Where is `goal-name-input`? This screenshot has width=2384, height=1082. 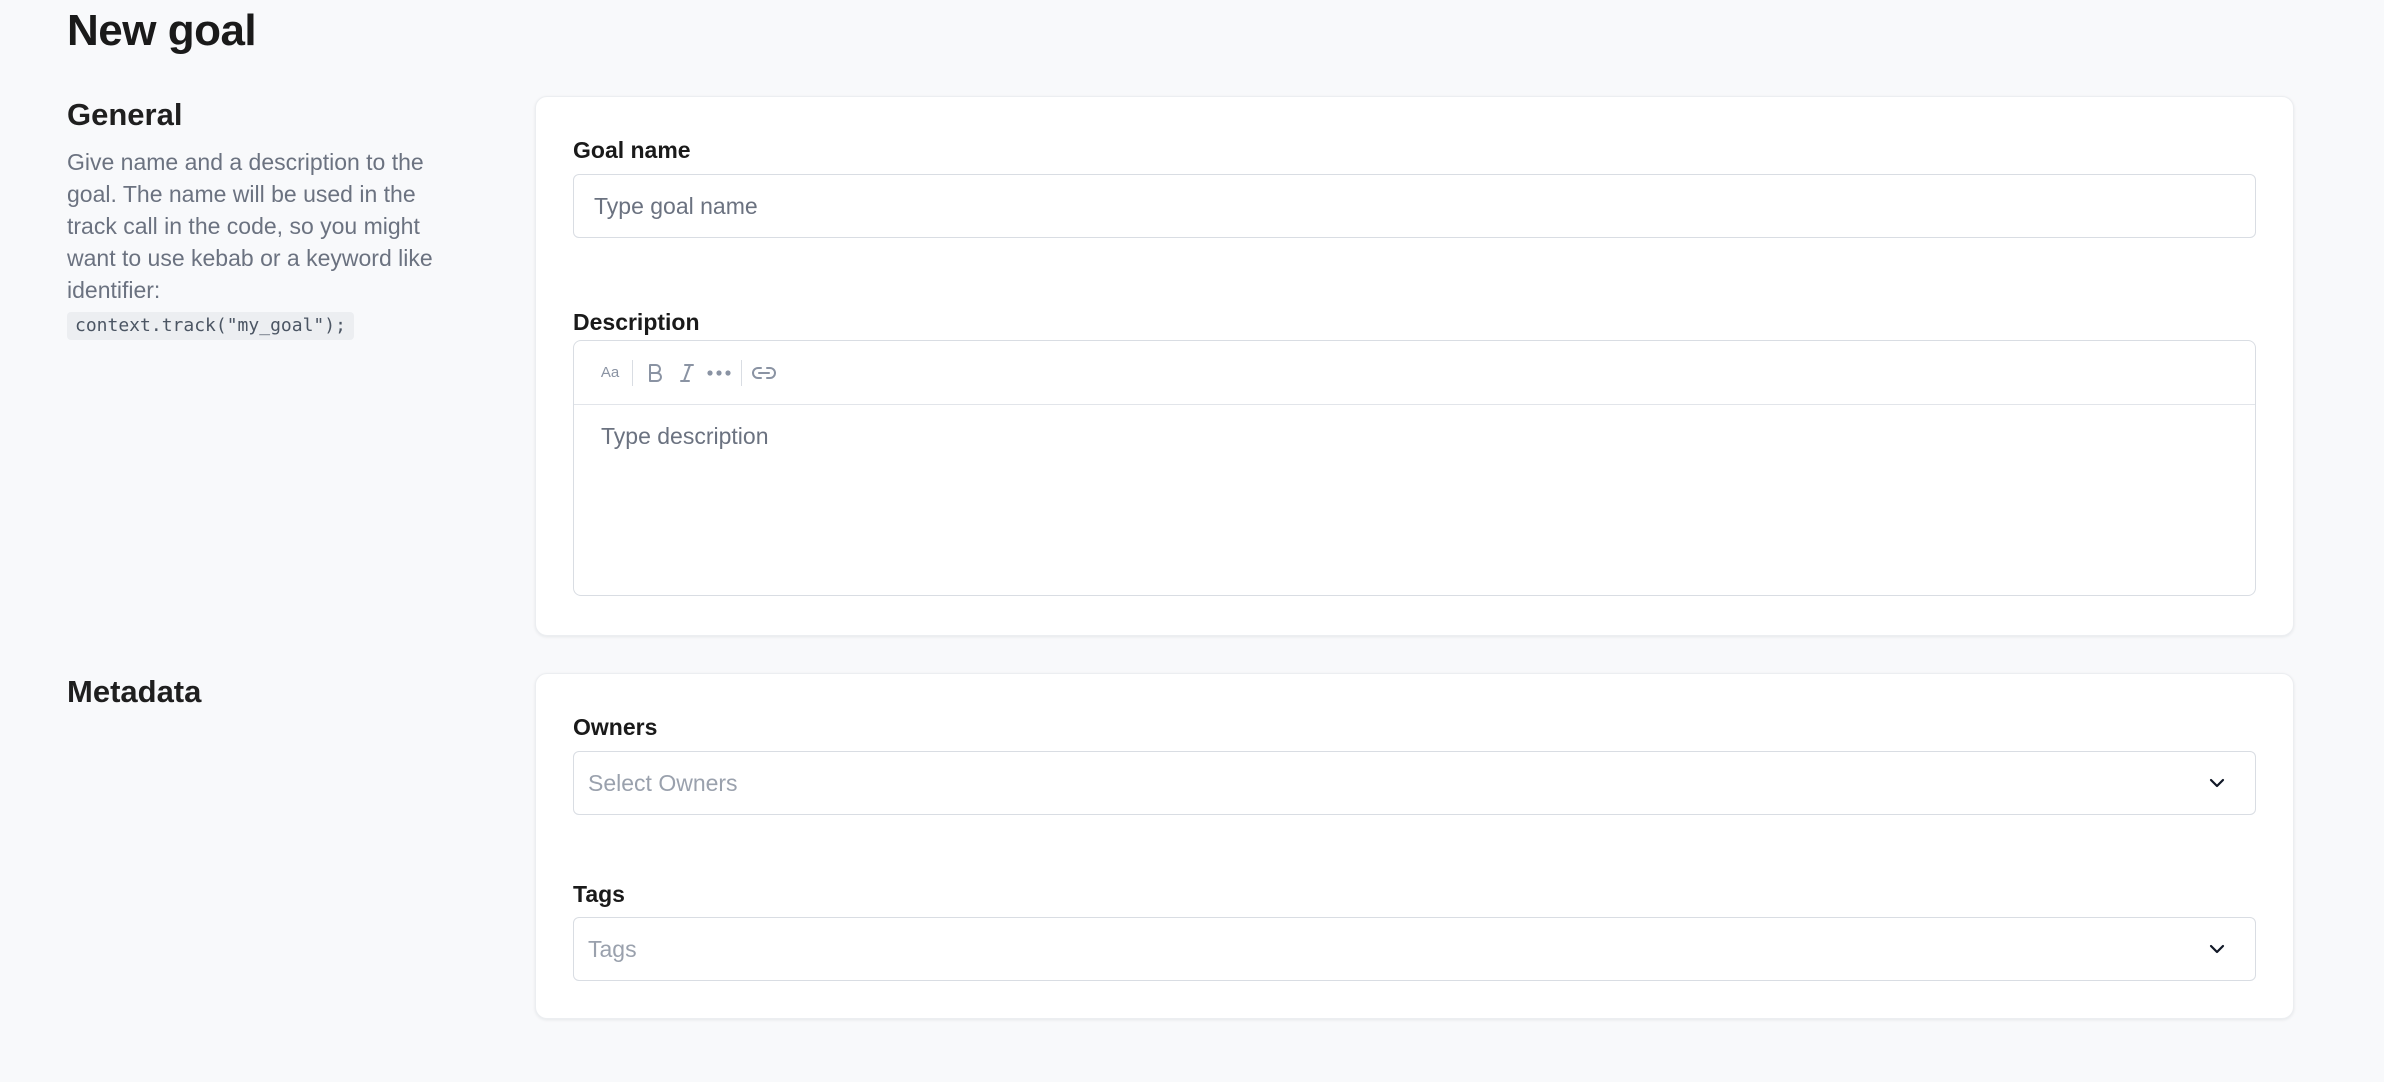 goal-name-input is located at coordinates (1414, 206).